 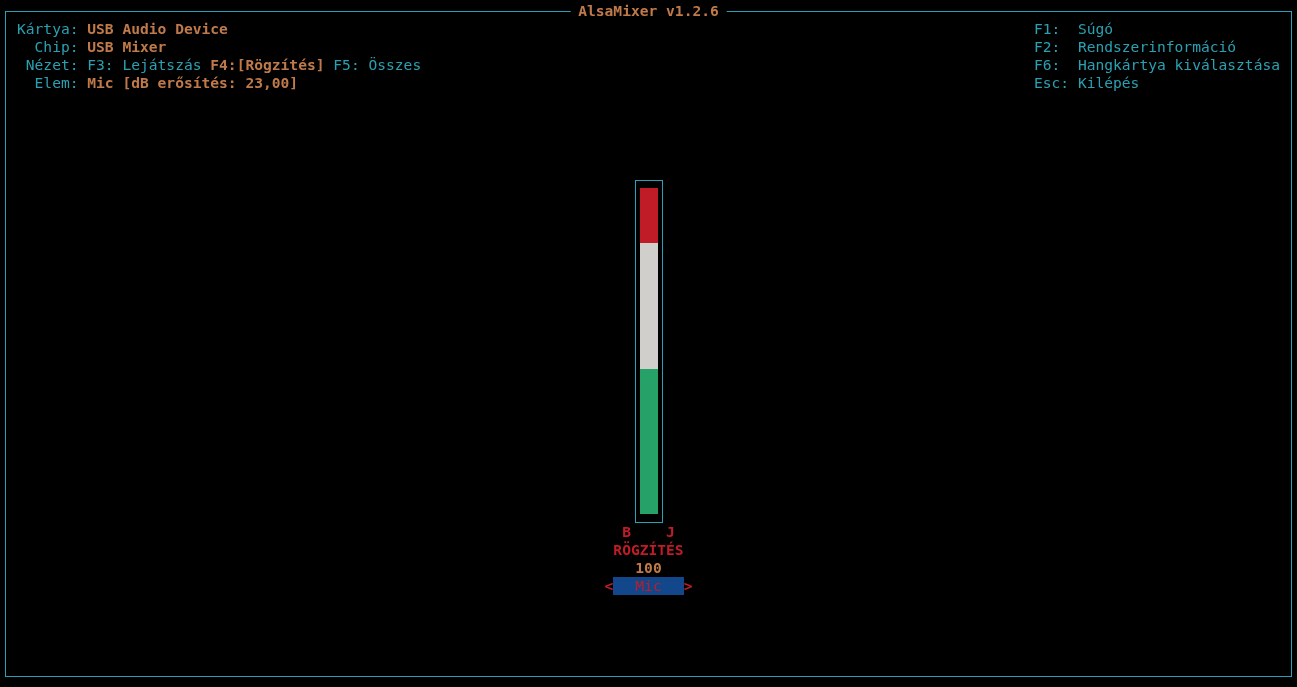 I want to click on field-label: Nézet:, so click(x=51, y=65).